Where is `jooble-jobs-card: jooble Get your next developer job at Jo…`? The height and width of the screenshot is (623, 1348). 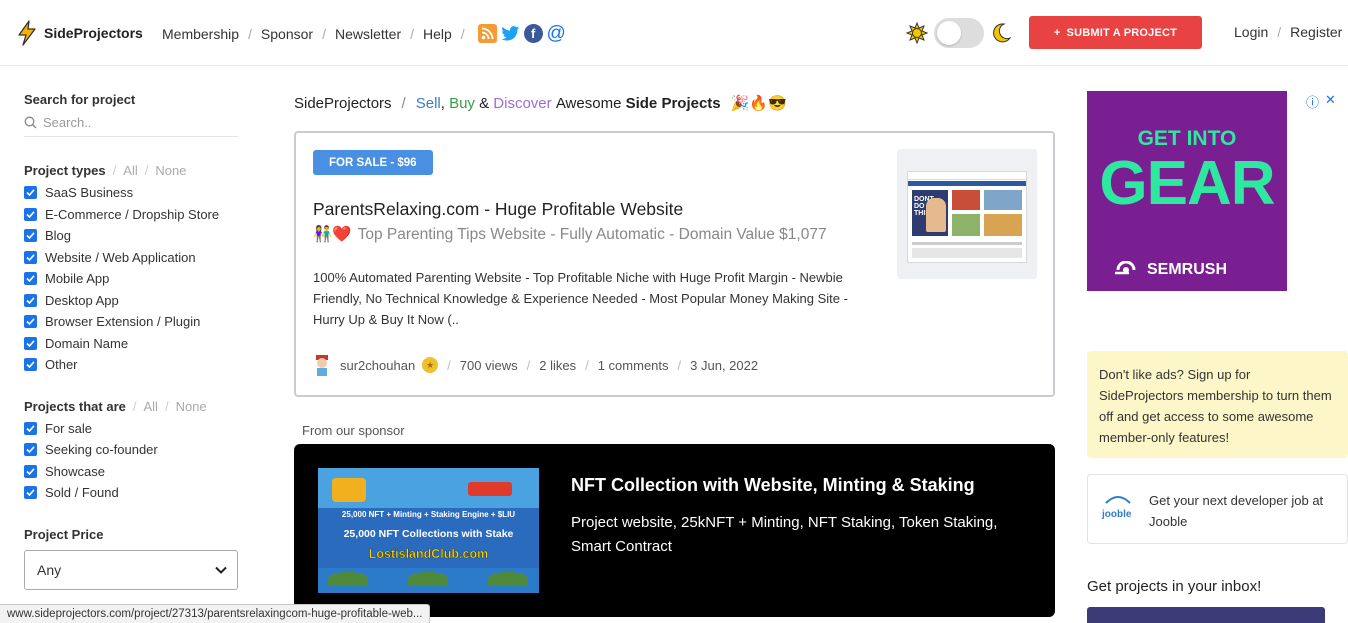 jooble-jobs-card: jooble Get your next developer job at Jo… is located at coordinates (1217, 509).